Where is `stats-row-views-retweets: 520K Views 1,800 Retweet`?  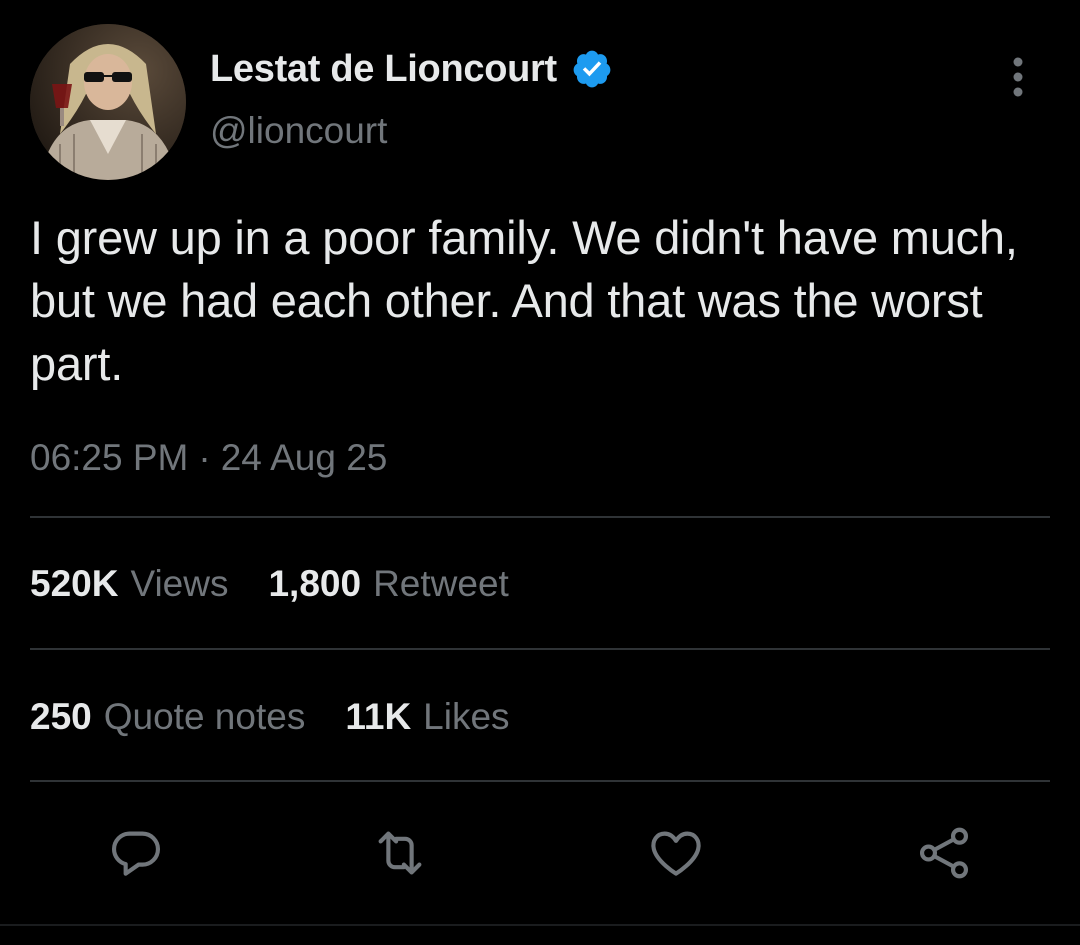
stats-row-views-retweets: 520K Views 1,800 Retweet is located at coordinates (289, 584).